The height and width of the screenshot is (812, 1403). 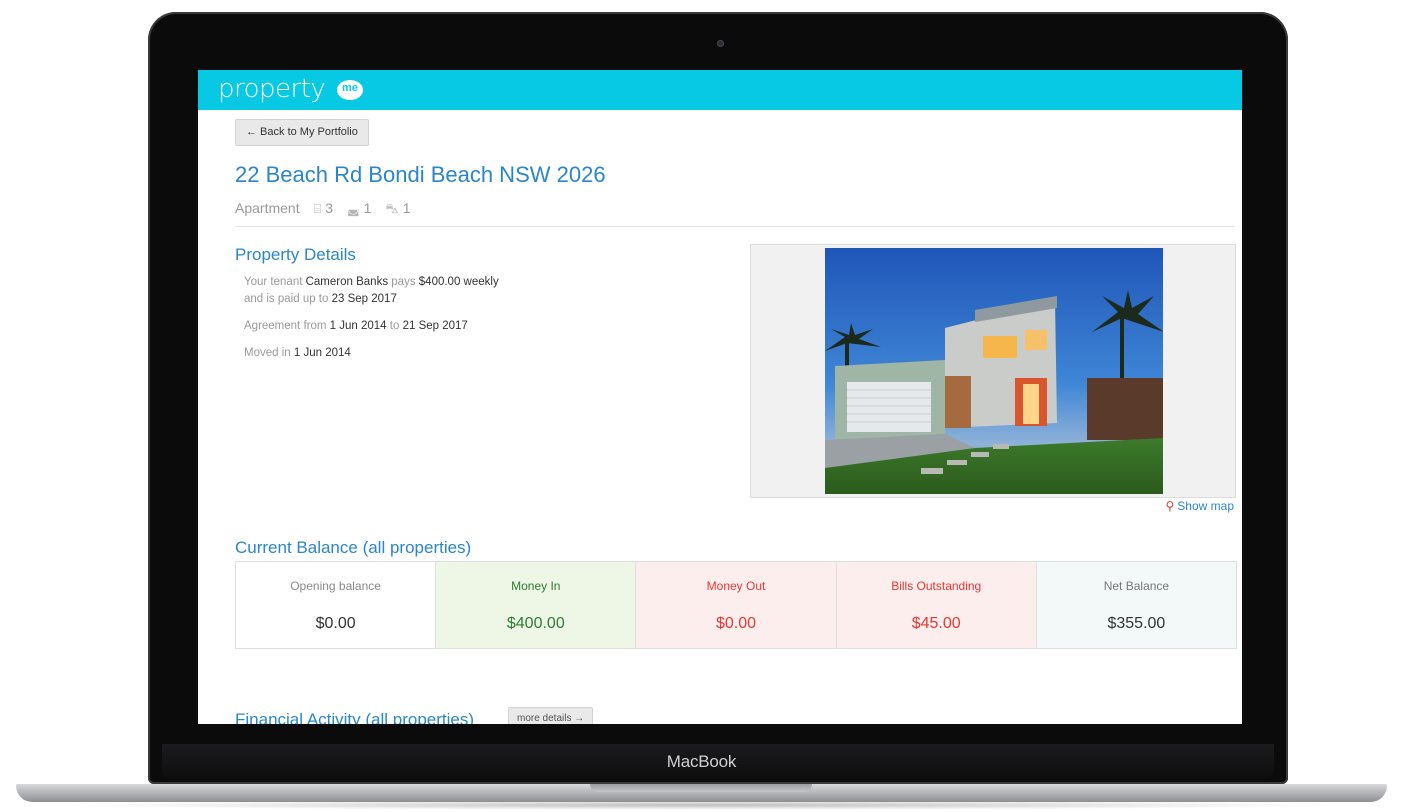 What do you see at coordinates (322, 353) in the screenshot?
I see `moved-date: 1 Jun 2014` at bounding box center [322, 353].